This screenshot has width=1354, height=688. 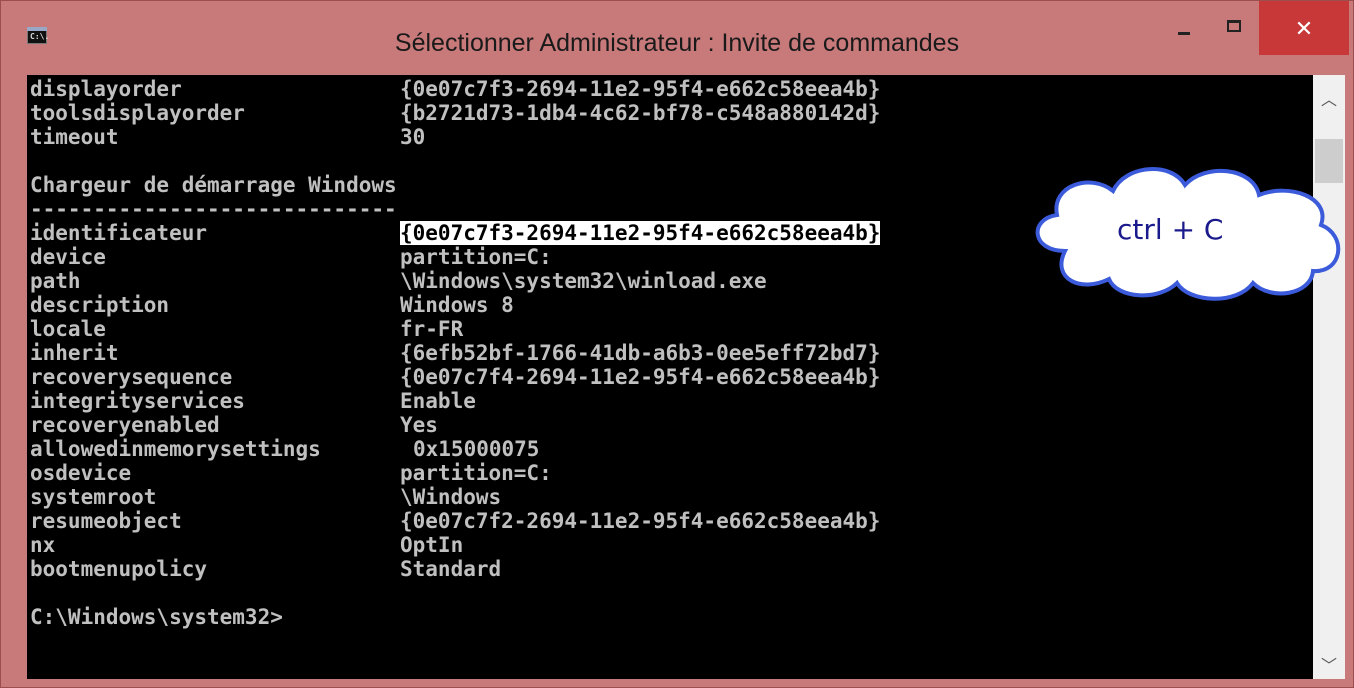 I want to click on console-value: \Windows\system32\winload.exe, so click(x=583, y=281).